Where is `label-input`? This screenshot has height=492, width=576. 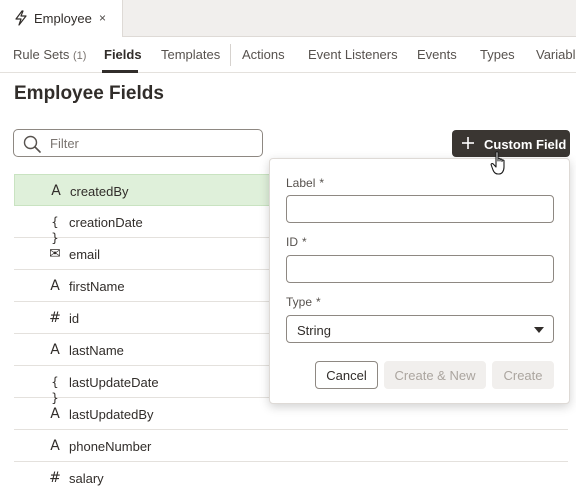
label-input is located at coordinates (420, 209).